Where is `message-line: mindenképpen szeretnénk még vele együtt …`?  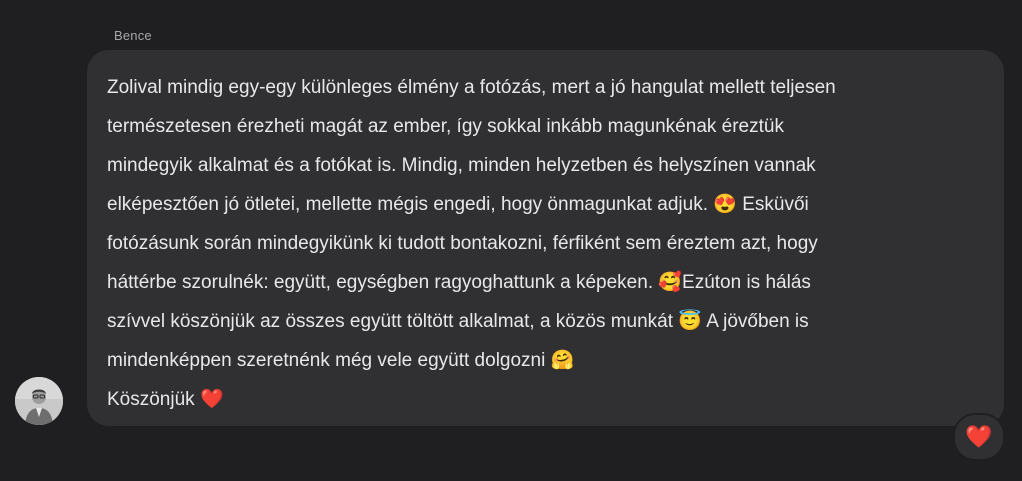 message-line: mindenképpen szeretnénk még vele együtt … is located at coordinates (341, 360).